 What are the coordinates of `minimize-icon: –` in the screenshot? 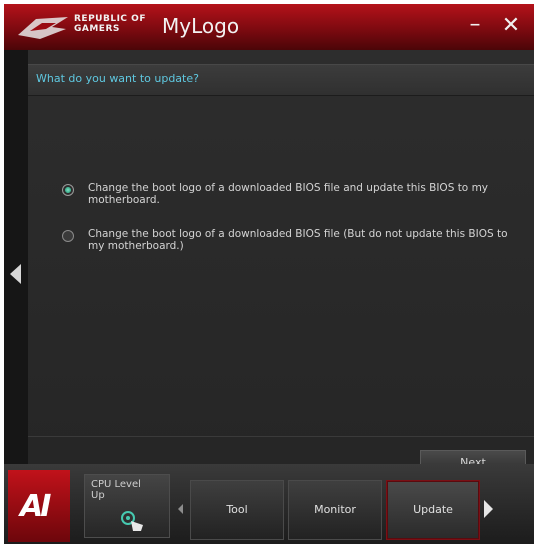 It's located at (475, 24).